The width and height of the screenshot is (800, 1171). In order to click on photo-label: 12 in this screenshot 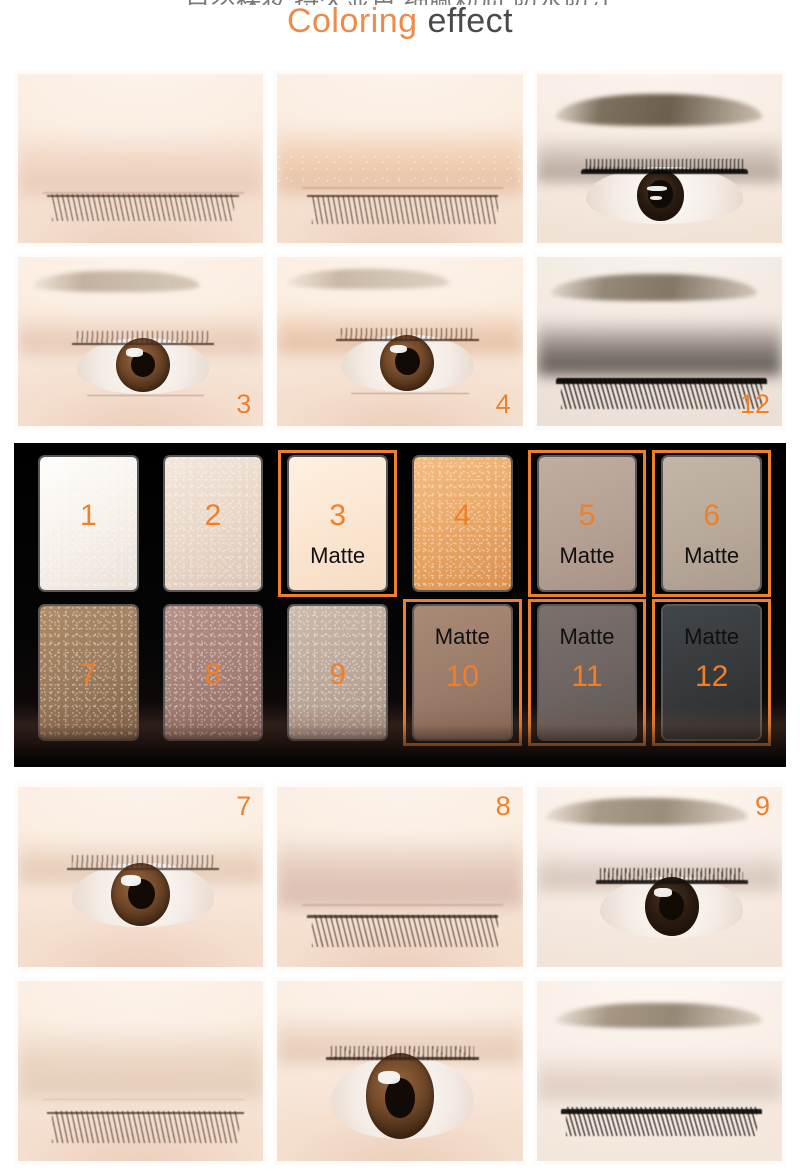, I will do `click(754, 404)`.